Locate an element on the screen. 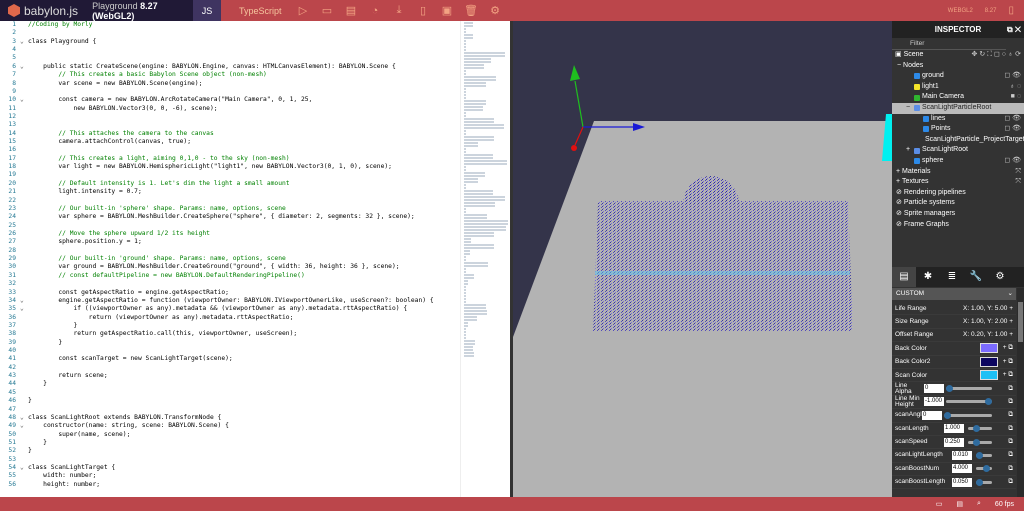 The width and height of the screenshot is (1024, 511). tree-section: + Textures ⤧ is located at coordinates (958, 182).